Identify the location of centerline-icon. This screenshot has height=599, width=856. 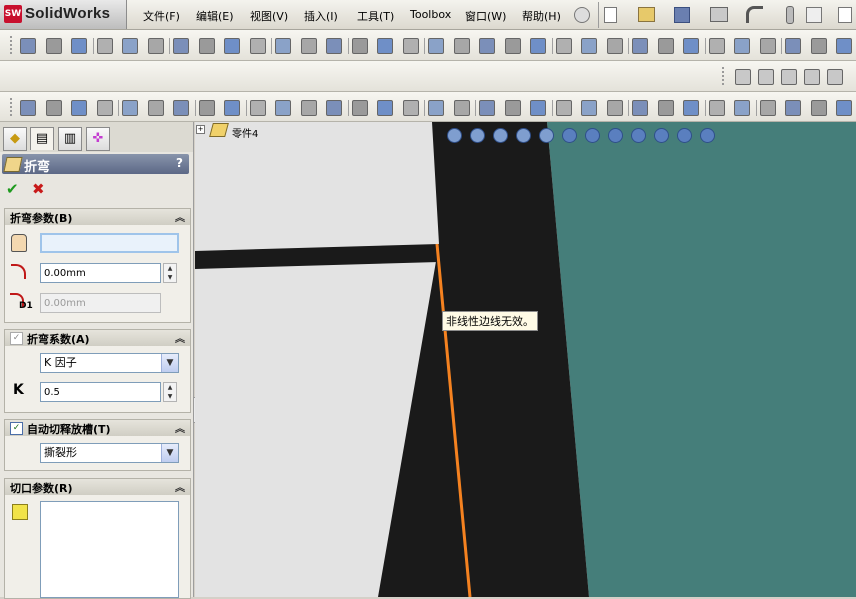
(665, 108).